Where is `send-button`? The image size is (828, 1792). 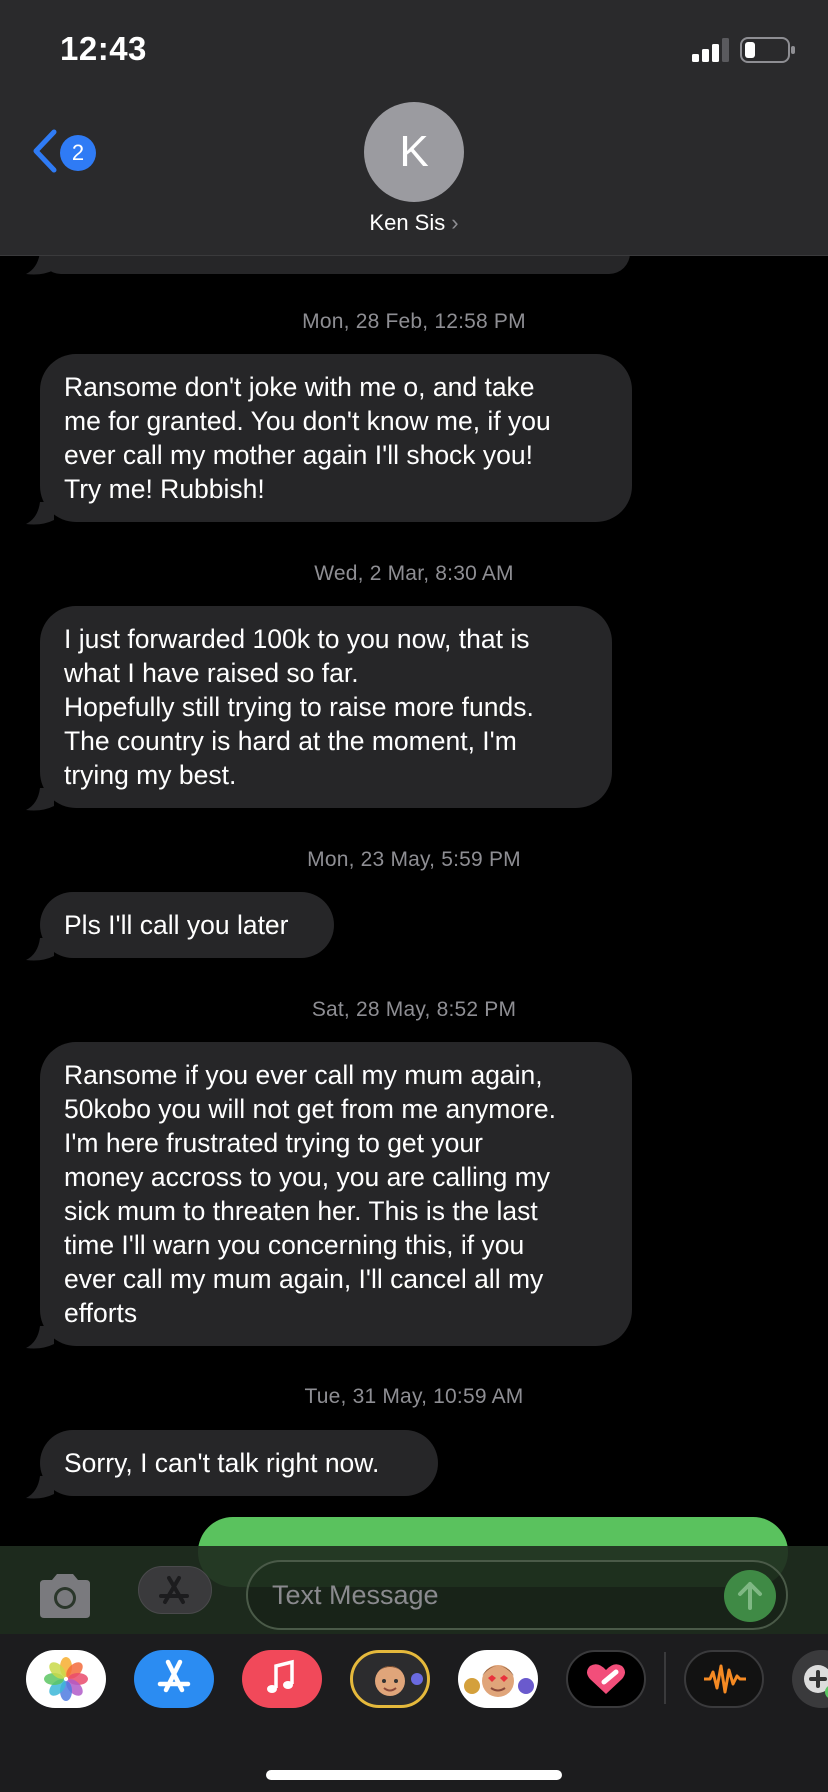 send-button is located at coordinates (750, 1596).